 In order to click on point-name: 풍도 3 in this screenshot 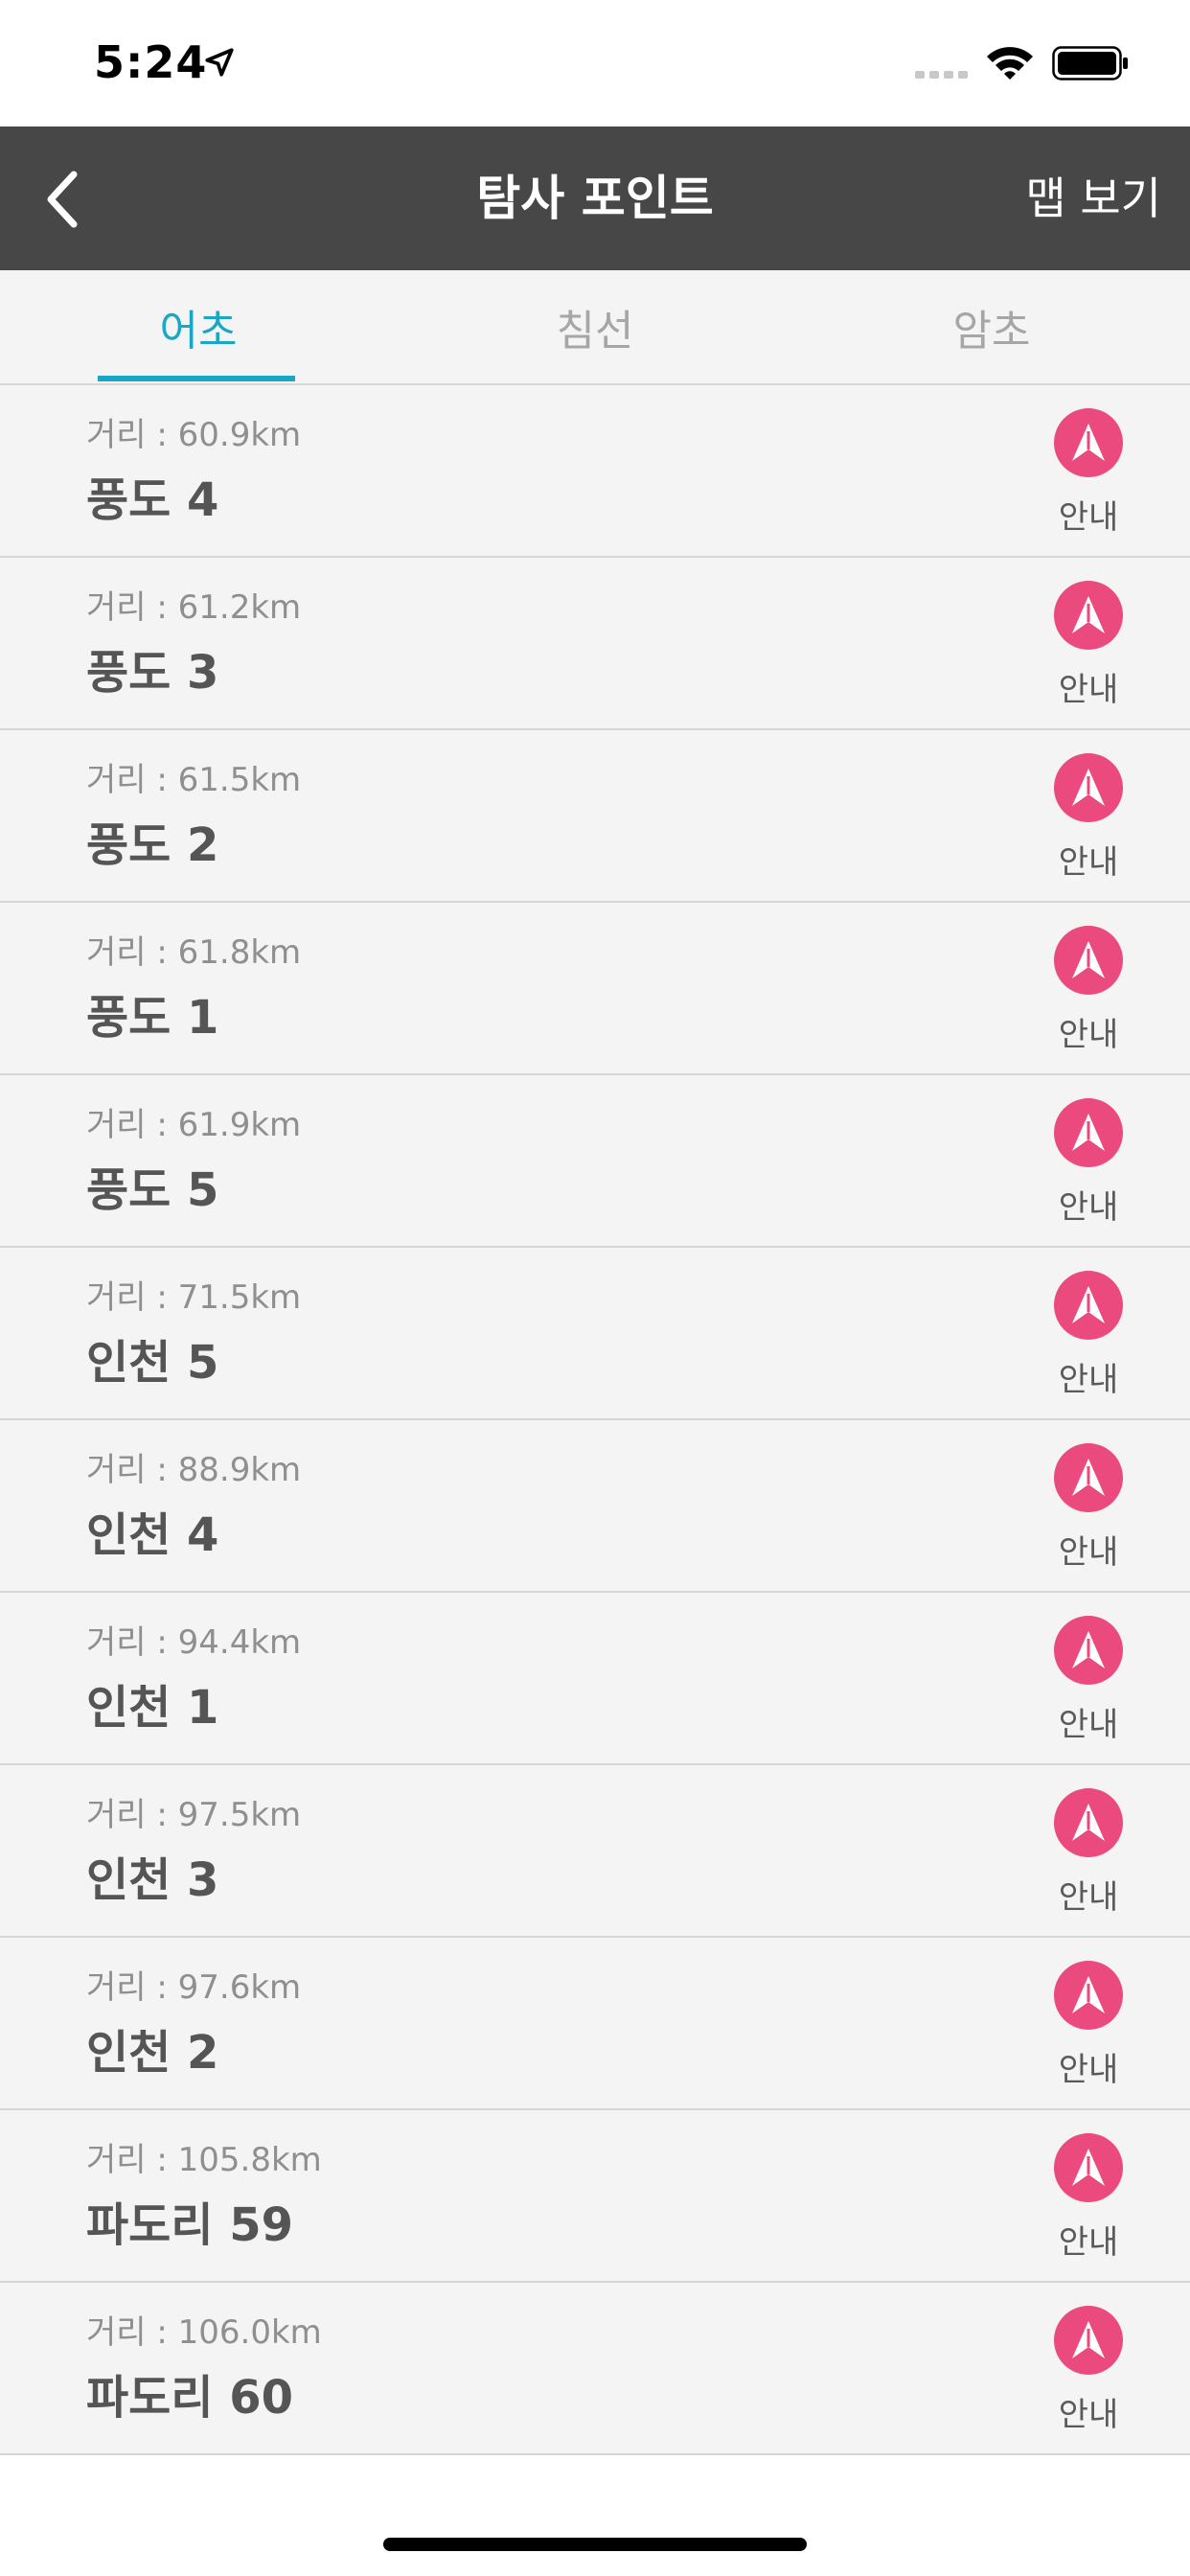, I will do `click(152, 673)`.